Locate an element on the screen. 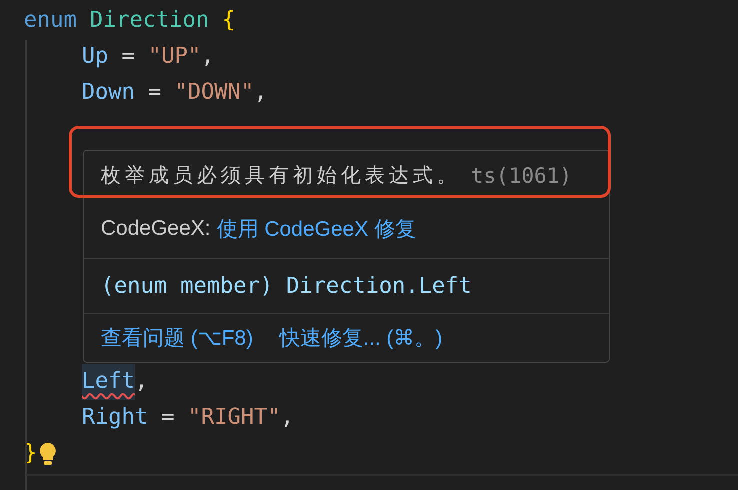 The height and width of the screenshot is (490, 738). ai-label: CodeGeeX: is located at coordinates (156, 229).